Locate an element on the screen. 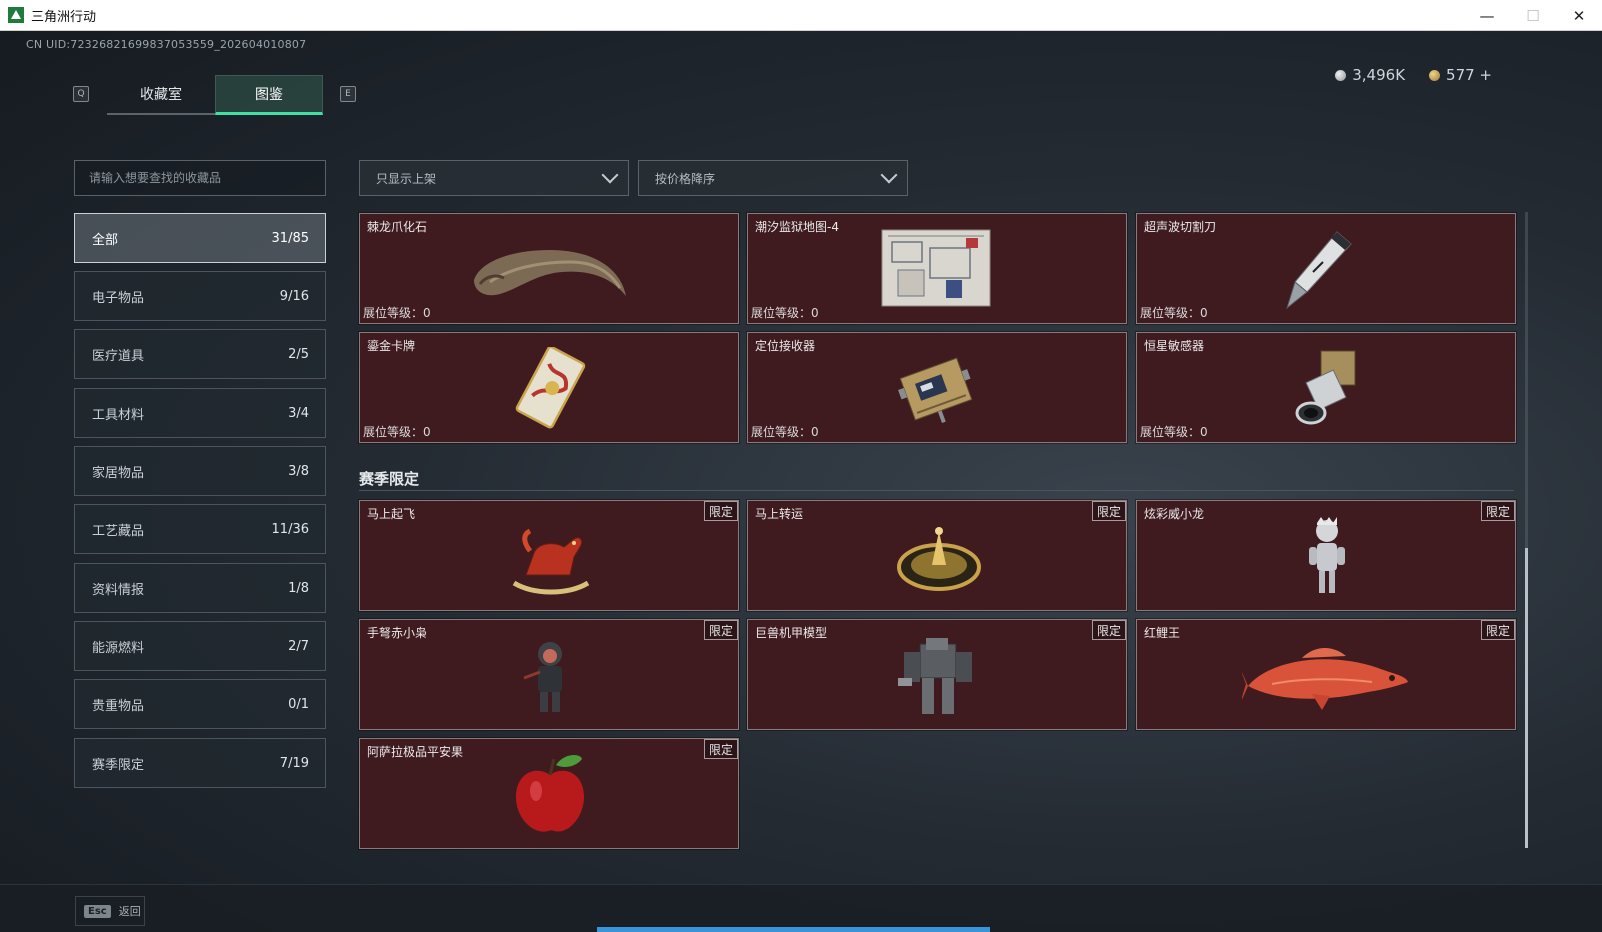 The width and height of the screenshot is (1602, 932). silver-amount: 3,496K is located at coordinates (1379, 75).